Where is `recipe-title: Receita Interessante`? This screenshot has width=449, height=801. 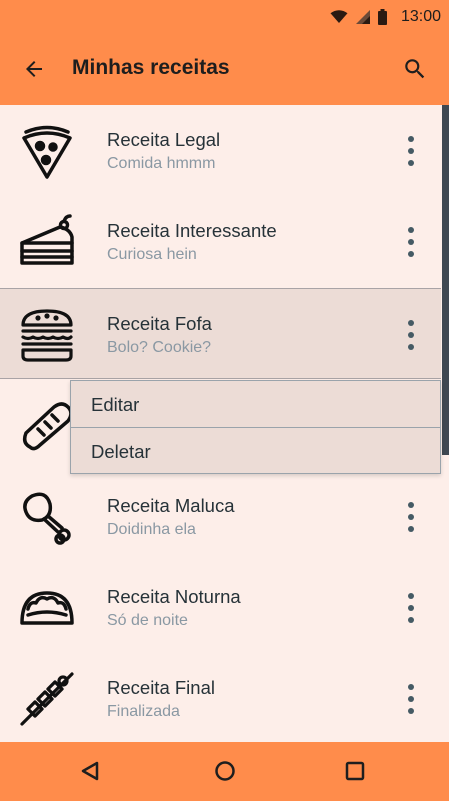
recipe-title: Receita Interessante is located at coordinates (192, 230).